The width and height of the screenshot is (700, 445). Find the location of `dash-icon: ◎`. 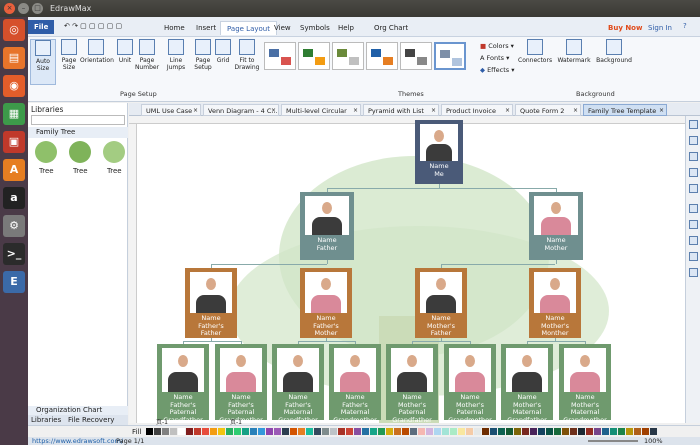

dash-icon: ◎ is located at coordinates (14, 30).